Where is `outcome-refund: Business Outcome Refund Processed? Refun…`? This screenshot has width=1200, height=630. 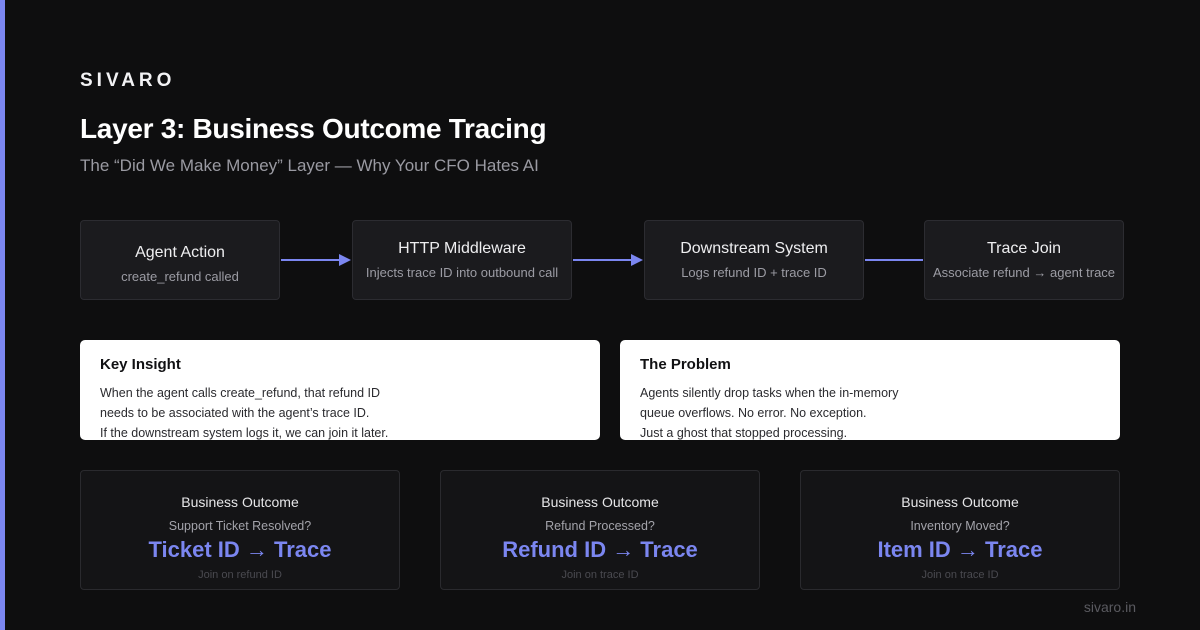
outcome-refund: Business Outcome Refund Processed? Refun… is located at coordinates (600, 530).